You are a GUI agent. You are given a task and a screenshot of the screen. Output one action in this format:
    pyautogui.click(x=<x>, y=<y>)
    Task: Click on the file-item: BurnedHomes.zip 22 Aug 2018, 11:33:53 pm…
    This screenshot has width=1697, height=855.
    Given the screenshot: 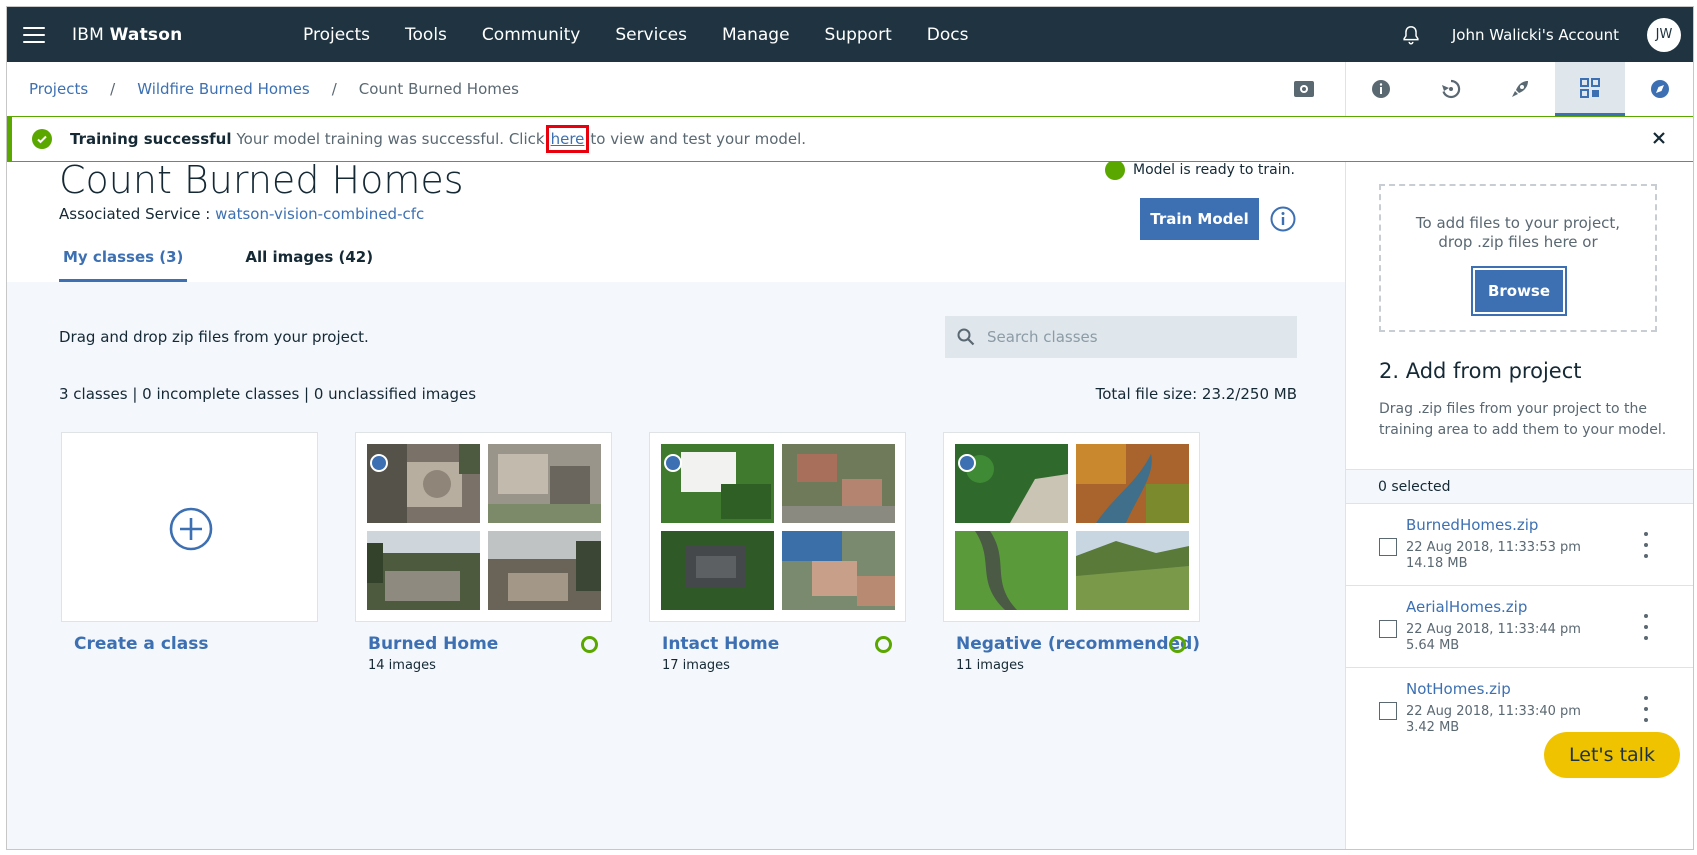 What is the action you would take?
    pyautogui.click(x=1519, y=545)
    